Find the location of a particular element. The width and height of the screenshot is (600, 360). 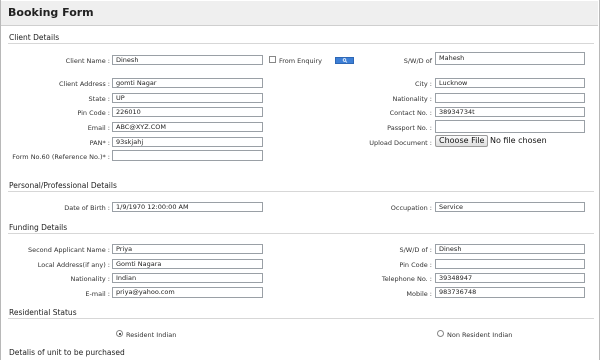

mobile-input: 983736748 is located at coordinates (510, 292).